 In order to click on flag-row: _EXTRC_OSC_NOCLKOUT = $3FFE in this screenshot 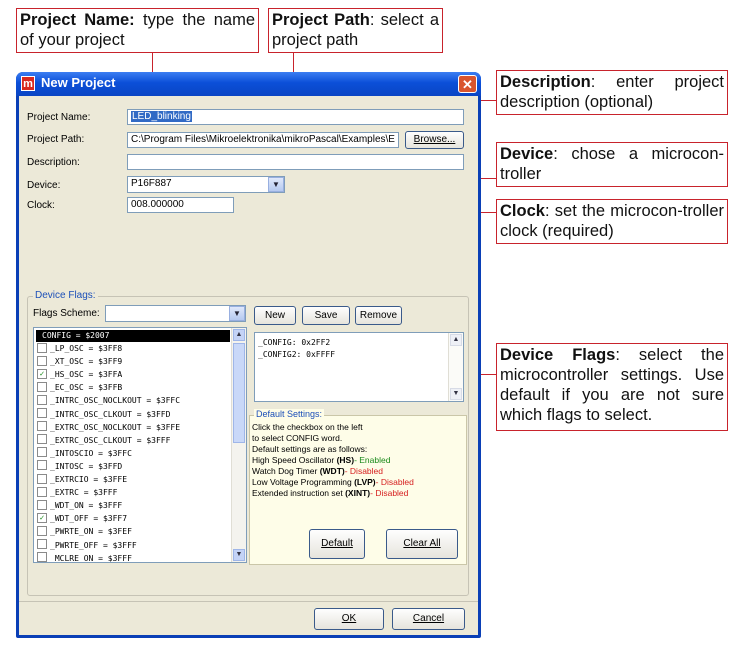, I will do `click(108, 427)`.